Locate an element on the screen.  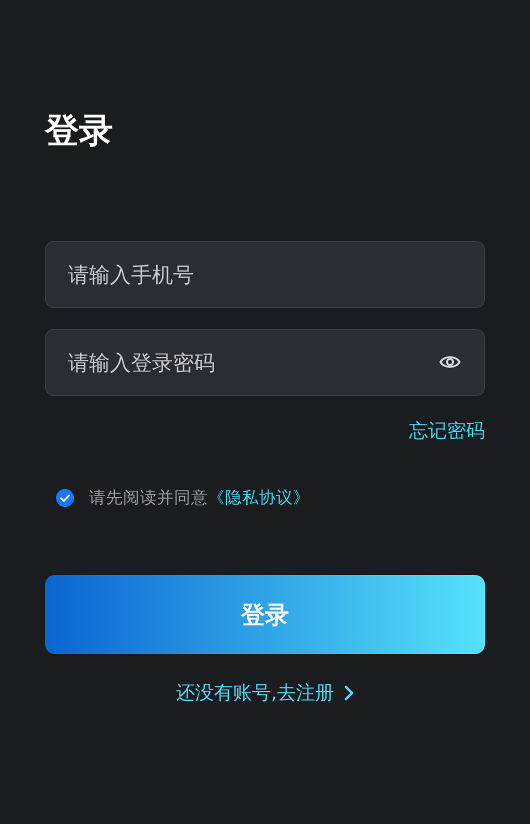
phone-field: 请输入手机号 is located at coordinates (265, 274).